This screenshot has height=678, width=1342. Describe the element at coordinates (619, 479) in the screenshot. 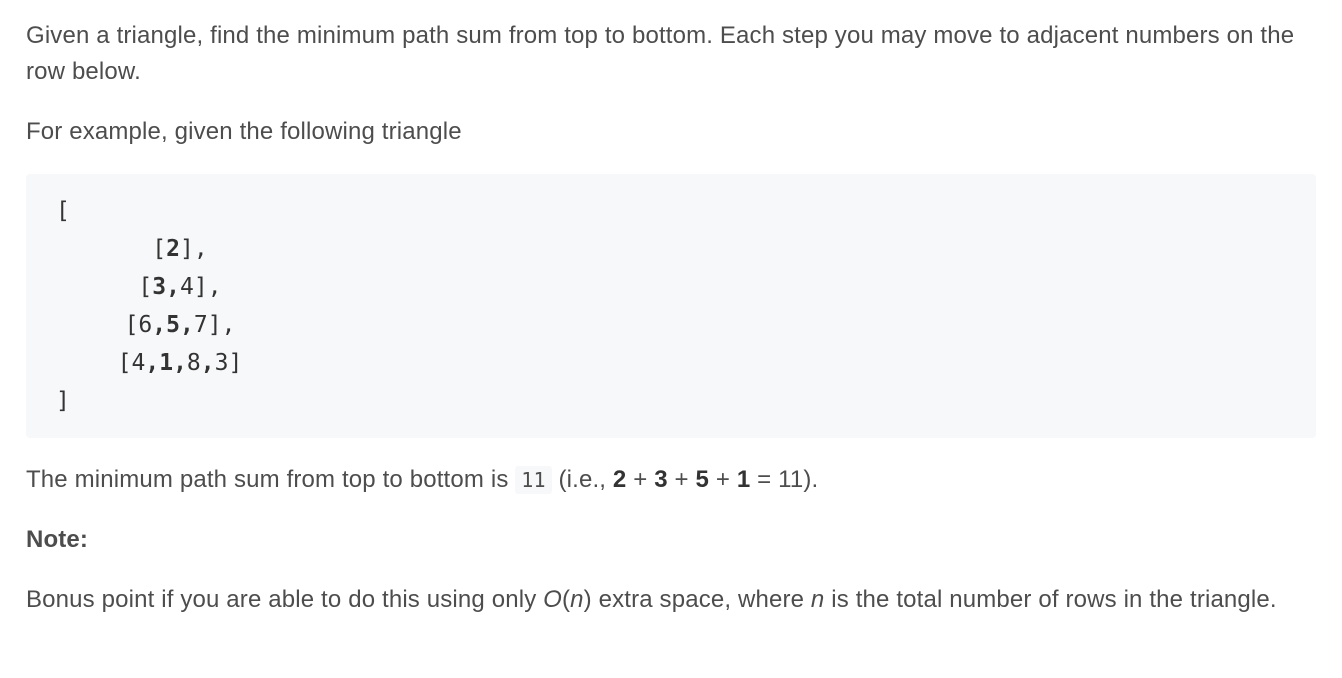

I see `path-term: 2` at that location.